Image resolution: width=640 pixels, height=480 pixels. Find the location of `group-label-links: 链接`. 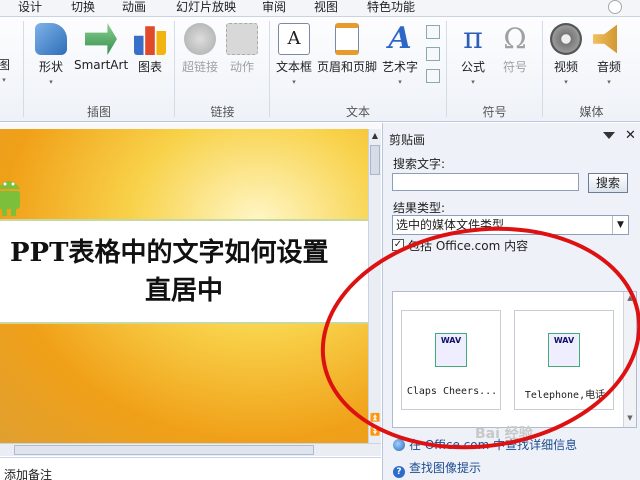

group-label-links: 链接 is located at coordinates (222, 112).